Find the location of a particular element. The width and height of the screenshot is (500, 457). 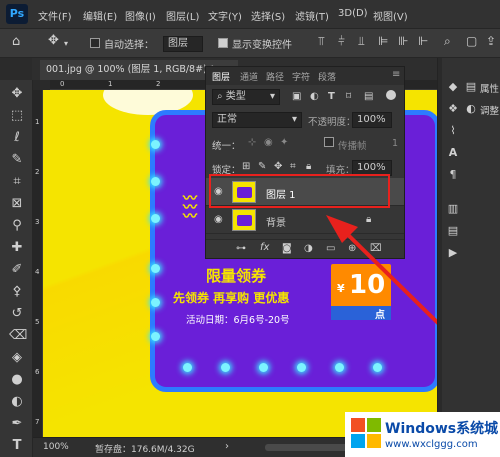

menu-filter: 滤镜(T) is located at coordinates (312, 15).